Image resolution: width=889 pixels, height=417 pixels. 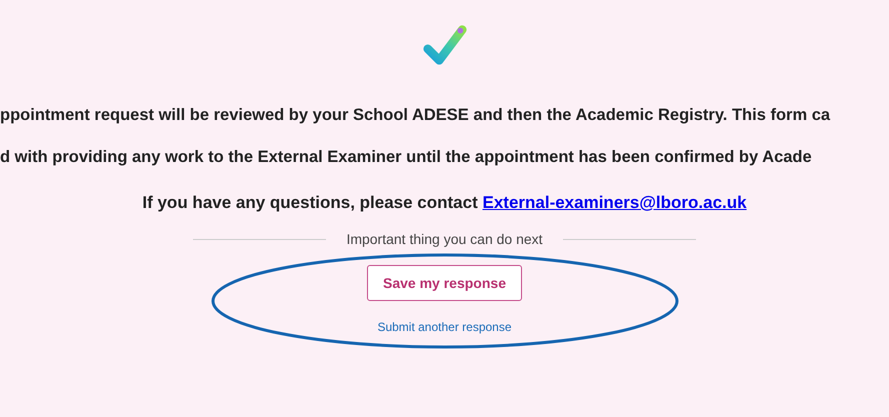 What do you see at coordinates (444, 327) in the screenshot?
I see `submit-link: Submit another response` at bounding box center [444, 327].